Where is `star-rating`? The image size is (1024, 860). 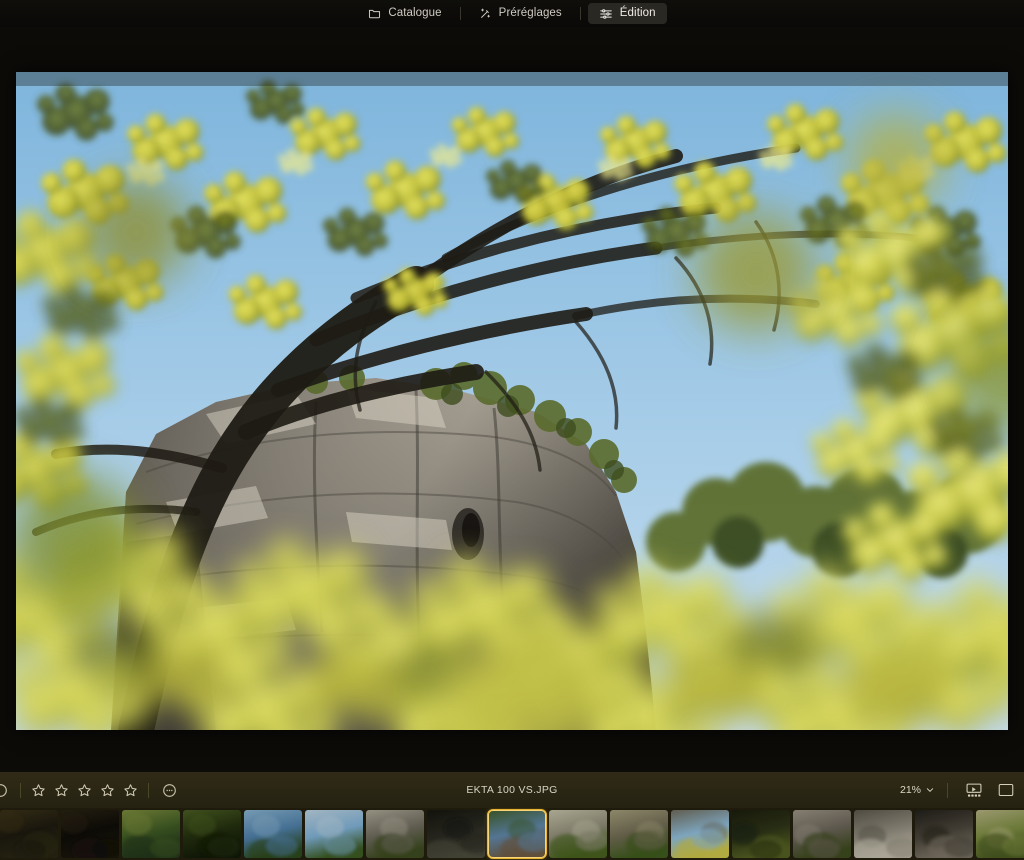
star-rating is located at coordinates (84, 790).